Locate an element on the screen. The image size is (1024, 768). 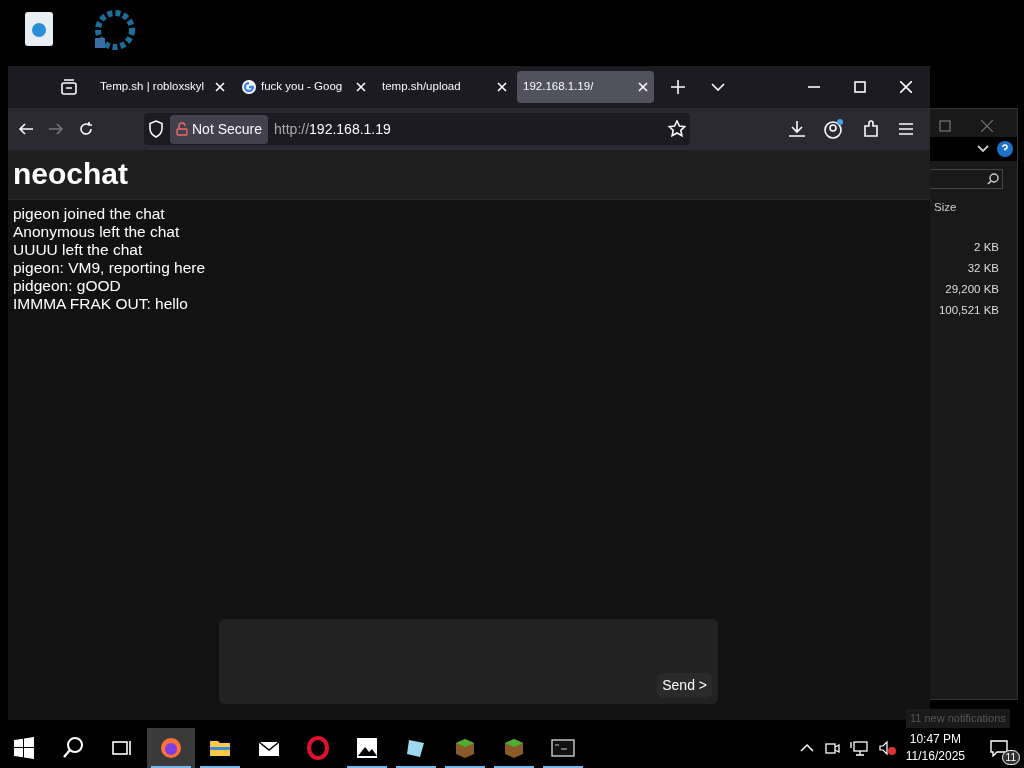
firefox-icon is located at coordinates (171, 748).